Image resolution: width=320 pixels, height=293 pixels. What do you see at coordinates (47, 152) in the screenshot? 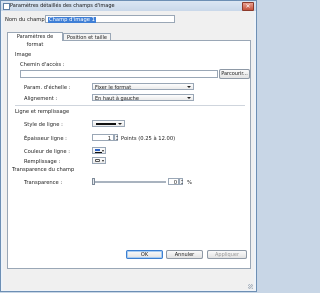
I see `line-color-label: Couleur de ligne :` at bounding box center [47, 152].